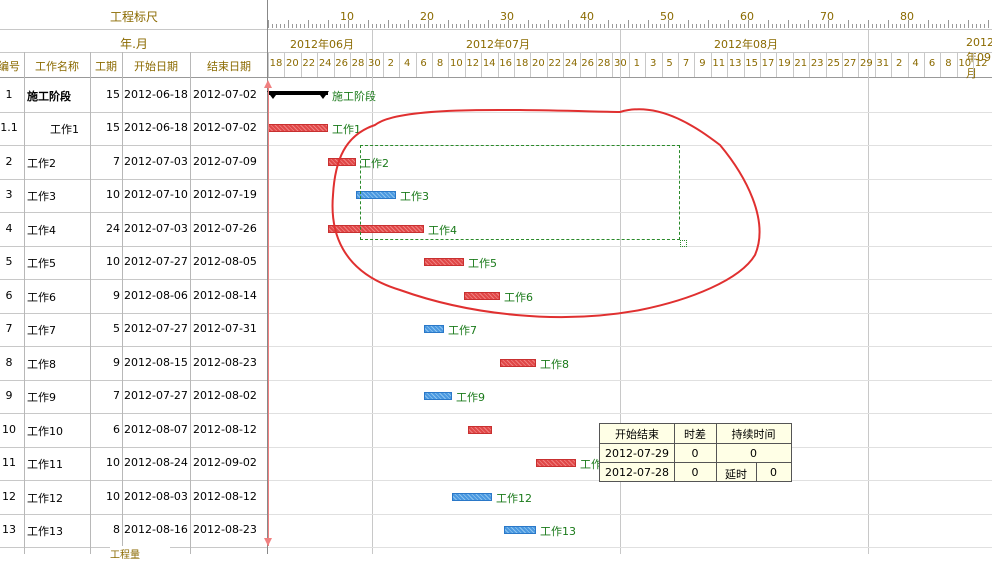  What do you see at coordinates (773, 472) in the screenshot?
I see `popup-r2-delay: 0` at bounding box center [773, 472].